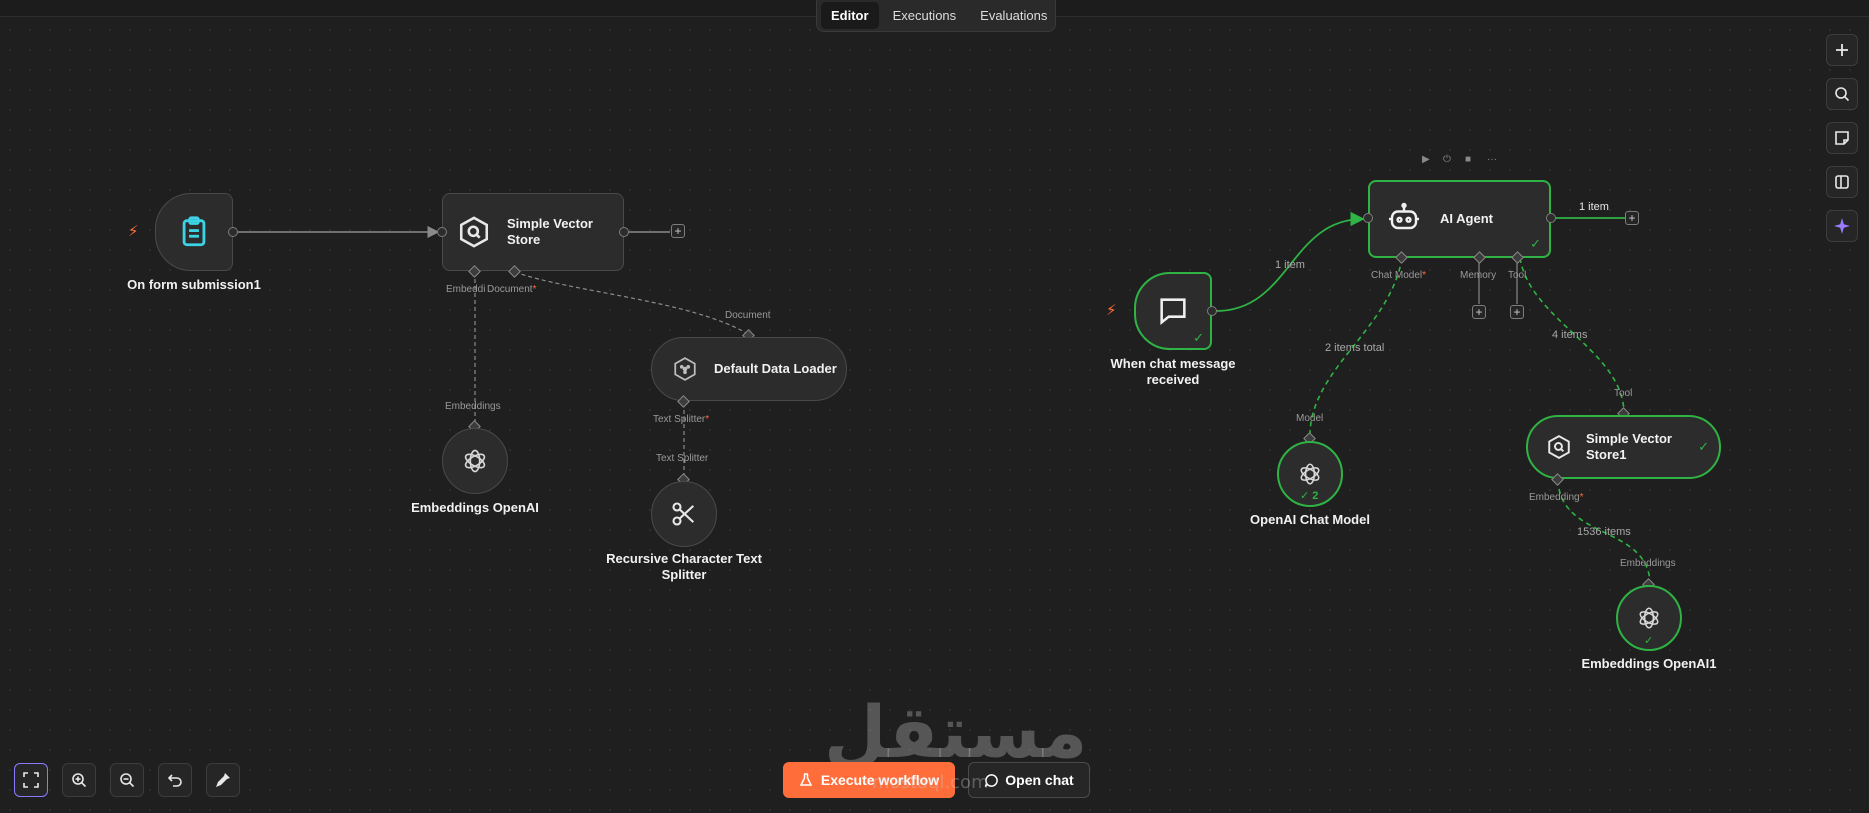 The image size is (1869, 813). What do you see at coordinates (1632, 218) in the screenshot?
I see `agent-add-button: +` at bounding box center [1632, 218].